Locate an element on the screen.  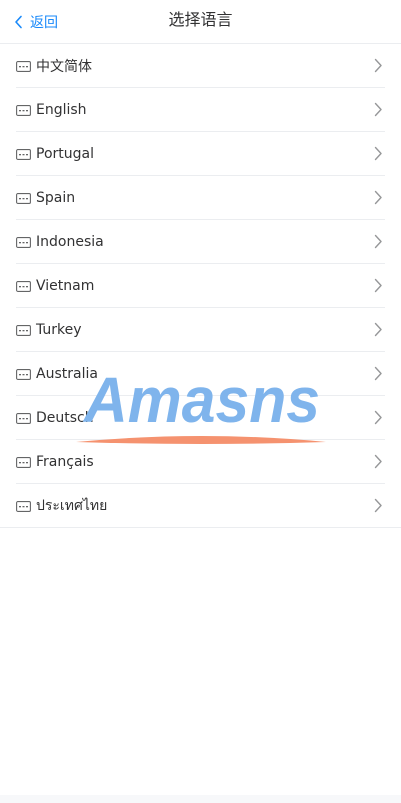
language-item: Spain is located at coordinates (200, 198).